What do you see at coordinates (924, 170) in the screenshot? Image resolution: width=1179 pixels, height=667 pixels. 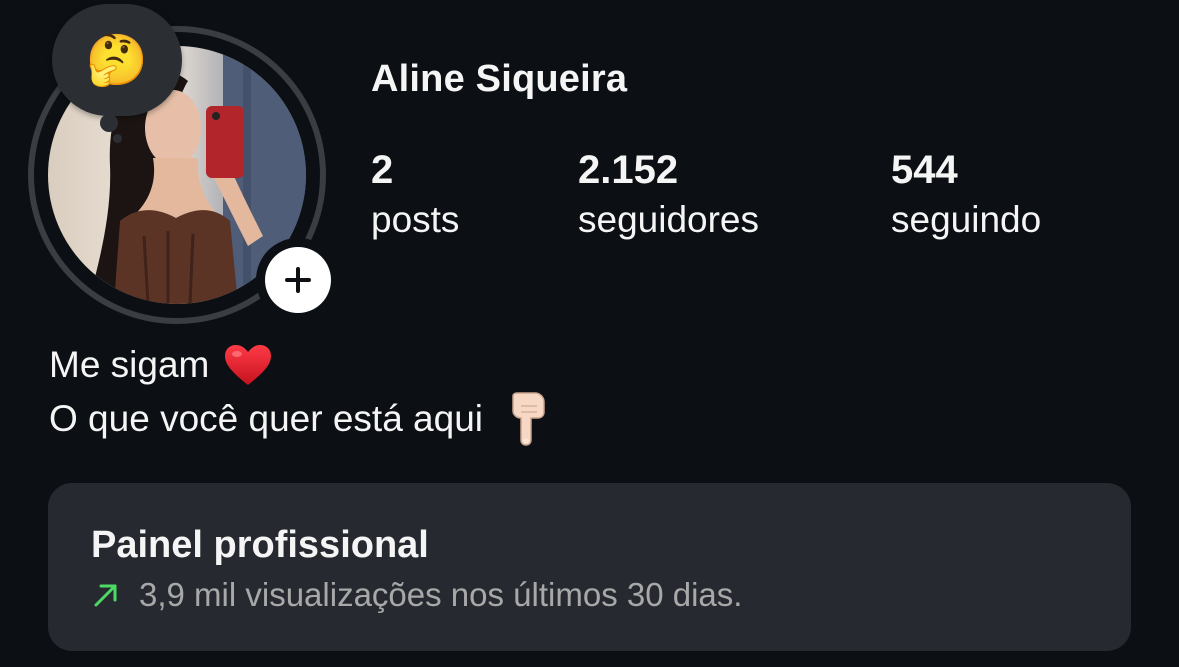 I see `following-count: 544` at bounding box center [924, 170].